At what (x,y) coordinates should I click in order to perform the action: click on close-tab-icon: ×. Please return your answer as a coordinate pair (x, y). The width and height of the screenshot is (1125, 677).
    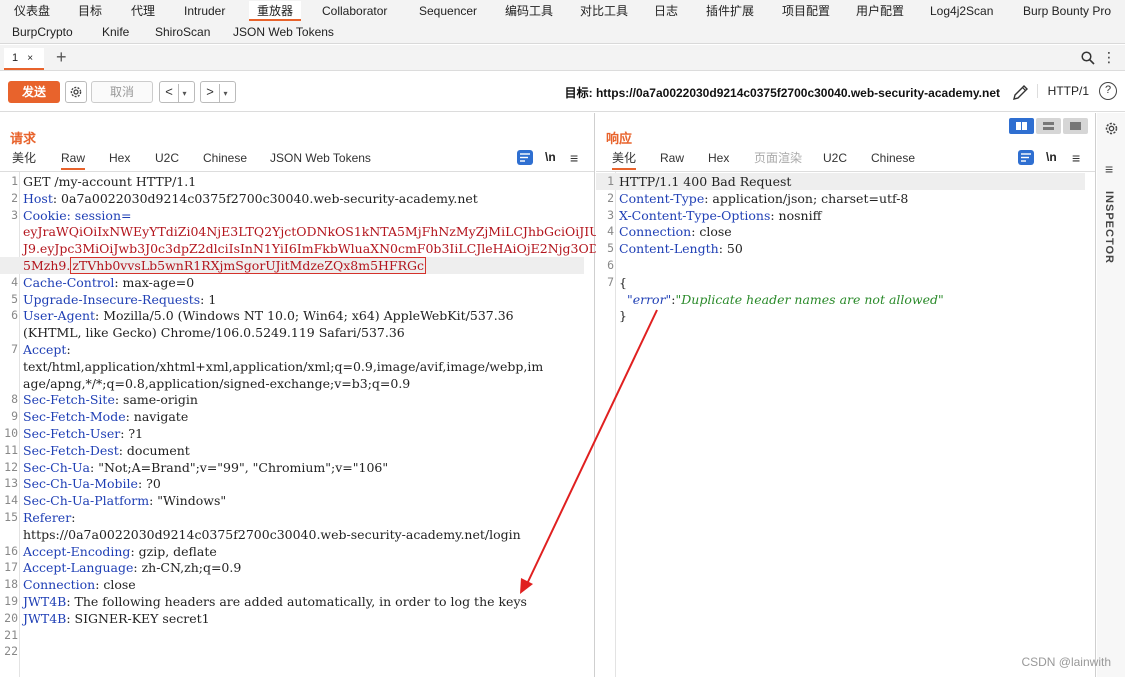
    Looking at the image, I should click on (30, 58).